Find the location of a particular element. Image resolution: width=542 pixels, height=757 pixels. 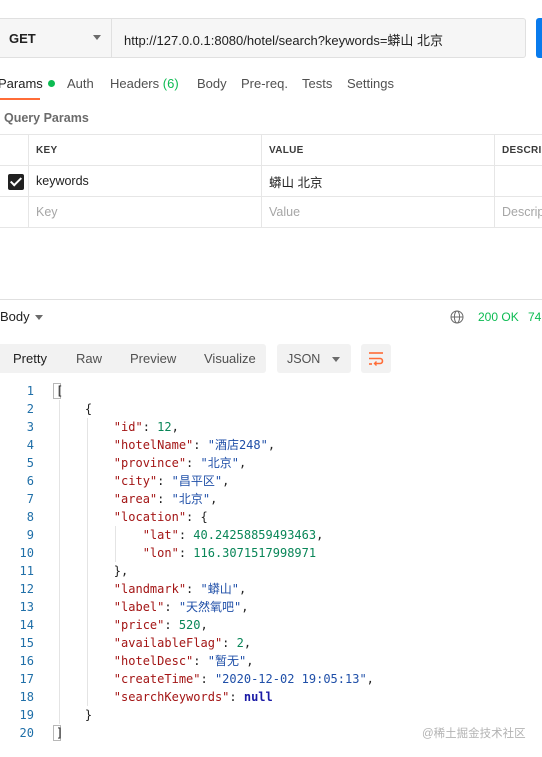

code-text: "location": { is located at coordinates (160, 517).